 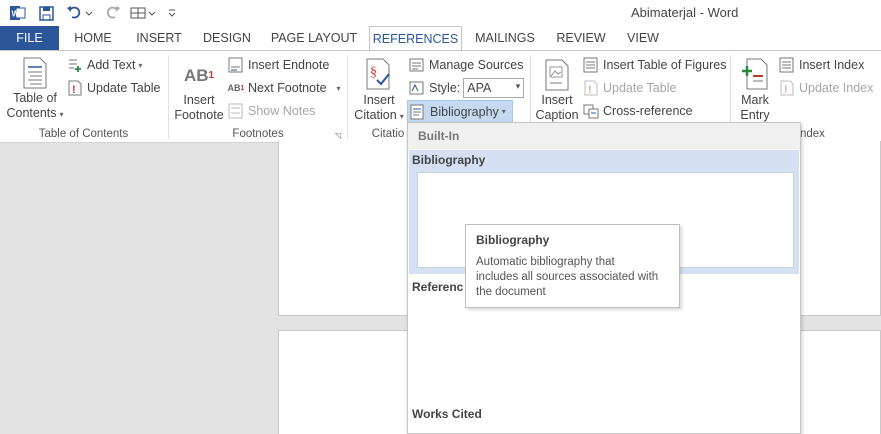 I want to click on manage-sources-button: Manage Sources, so click(x=466, y=65).